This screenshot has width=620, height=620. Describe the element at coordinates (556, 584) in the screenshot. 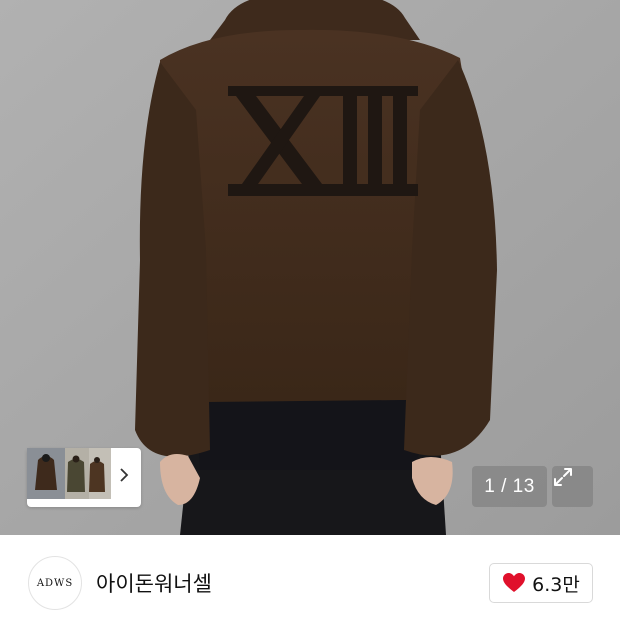

I see `like-count: 6.3만` at that location.